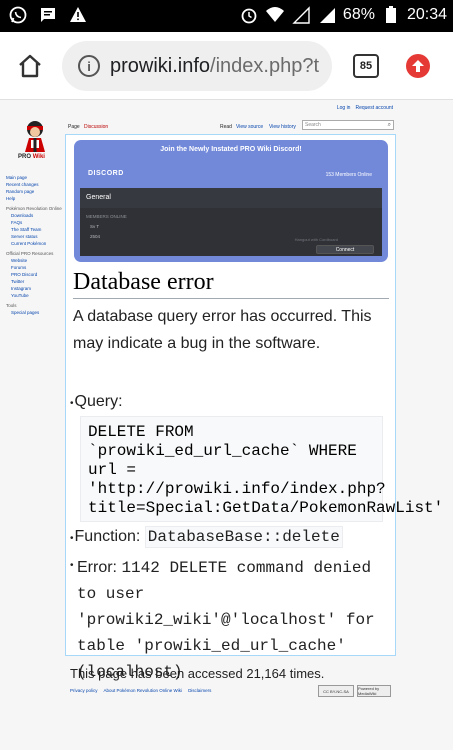 The width and height of the screenshot is (453, 750). Describe the element at coordinates (231, 176) in the screenshot. I see `discord-widget-header: DISCORD 153 Members Online` at that location.